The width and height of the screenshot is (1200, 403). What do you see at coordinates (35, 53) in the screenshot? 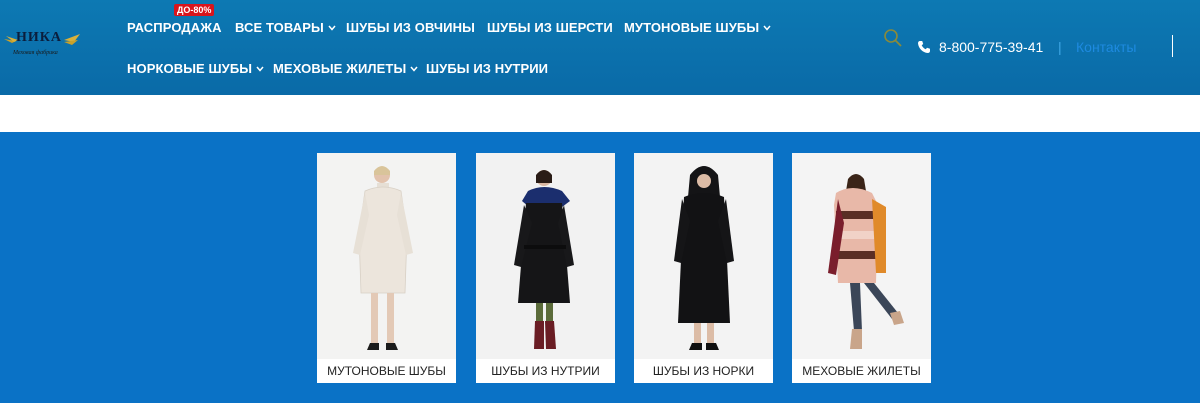
I see `logo-tagline: Меховая фабрика` at bounding box center [35, 53].